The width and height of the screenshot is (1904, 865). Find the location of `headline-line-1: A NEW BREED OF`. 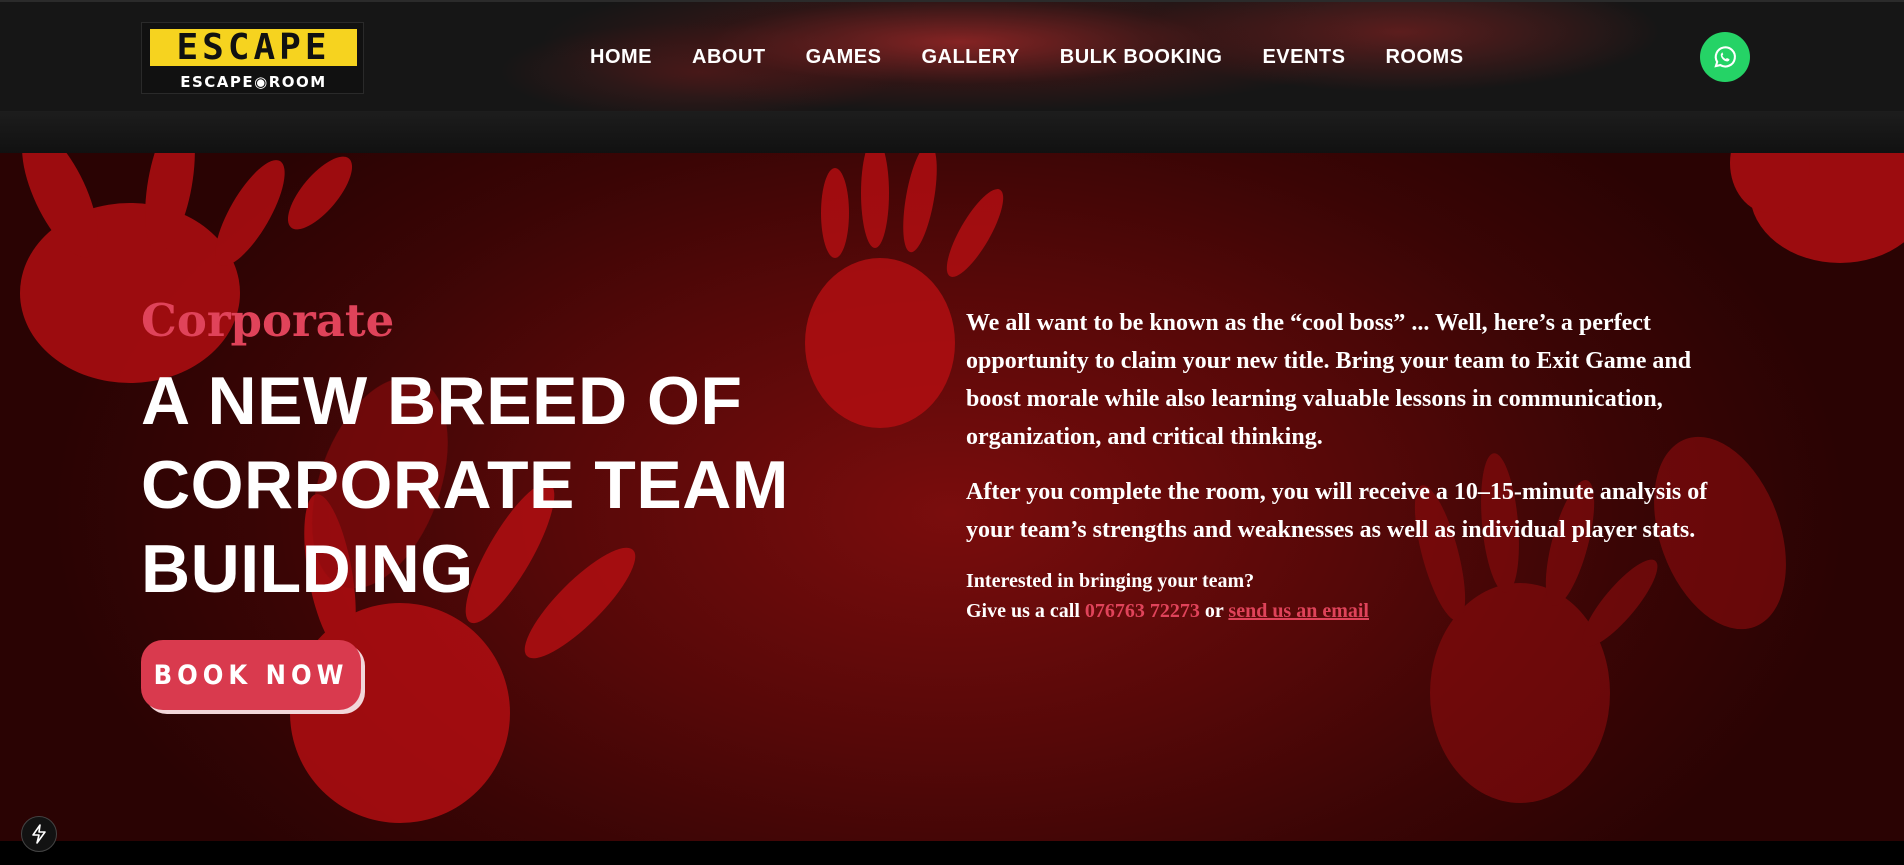

headline-line-1: A NEW BREED OF is located at coordinates (442, 401).